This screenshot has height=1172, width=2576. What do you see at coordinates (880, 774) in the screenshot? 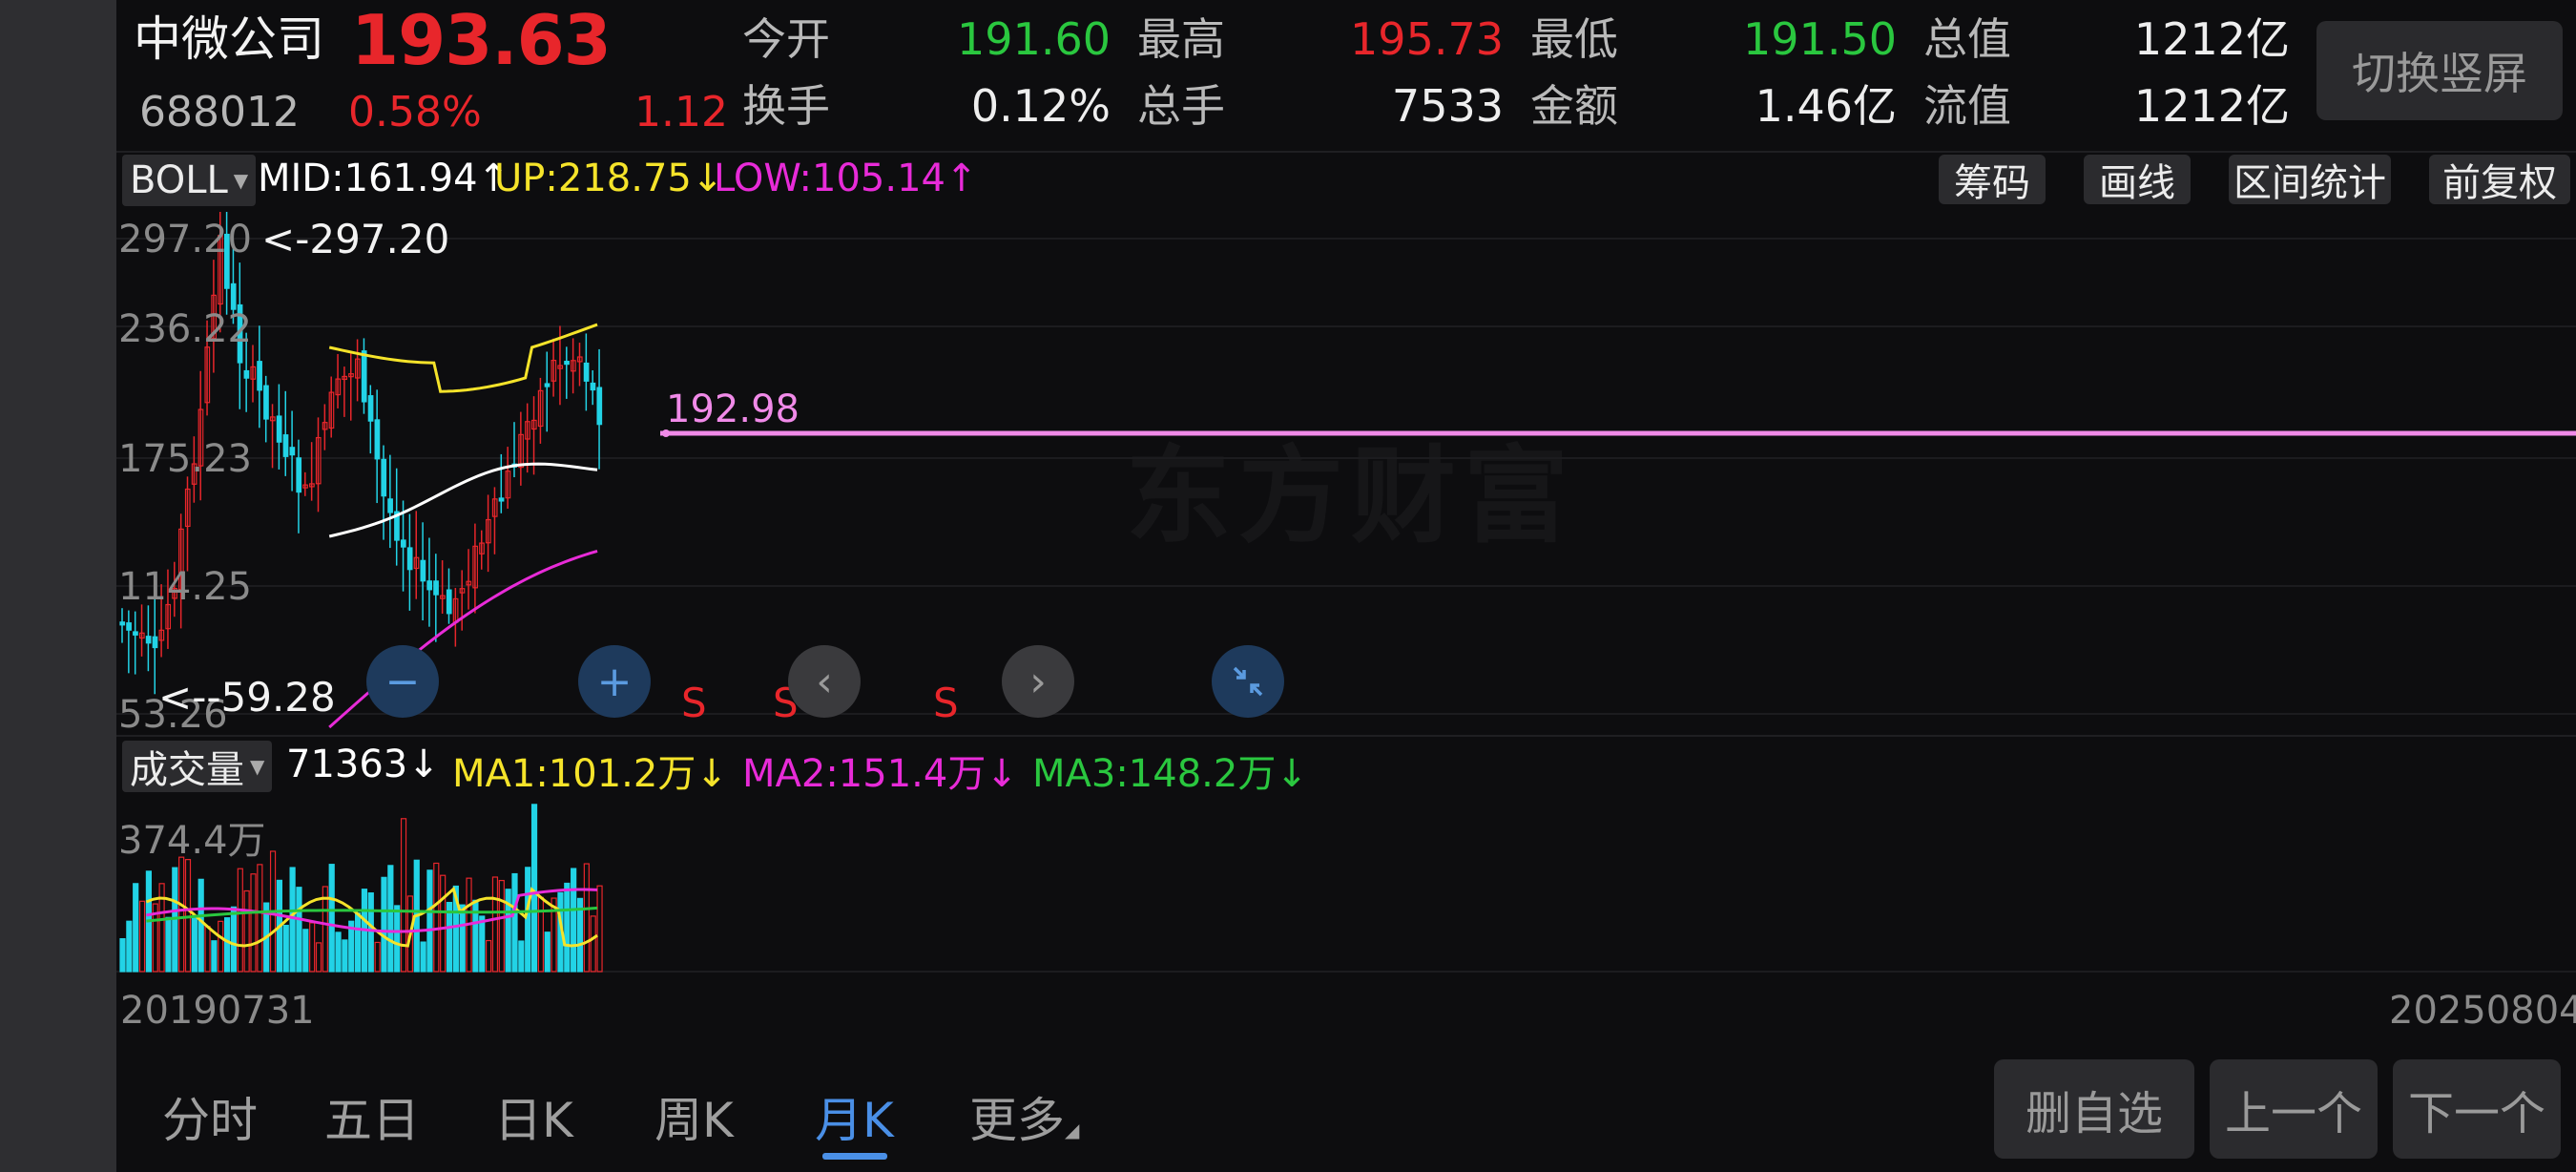
I see `volume-ma2: MA2:151.4万↓` at bounding box center [880, 774].